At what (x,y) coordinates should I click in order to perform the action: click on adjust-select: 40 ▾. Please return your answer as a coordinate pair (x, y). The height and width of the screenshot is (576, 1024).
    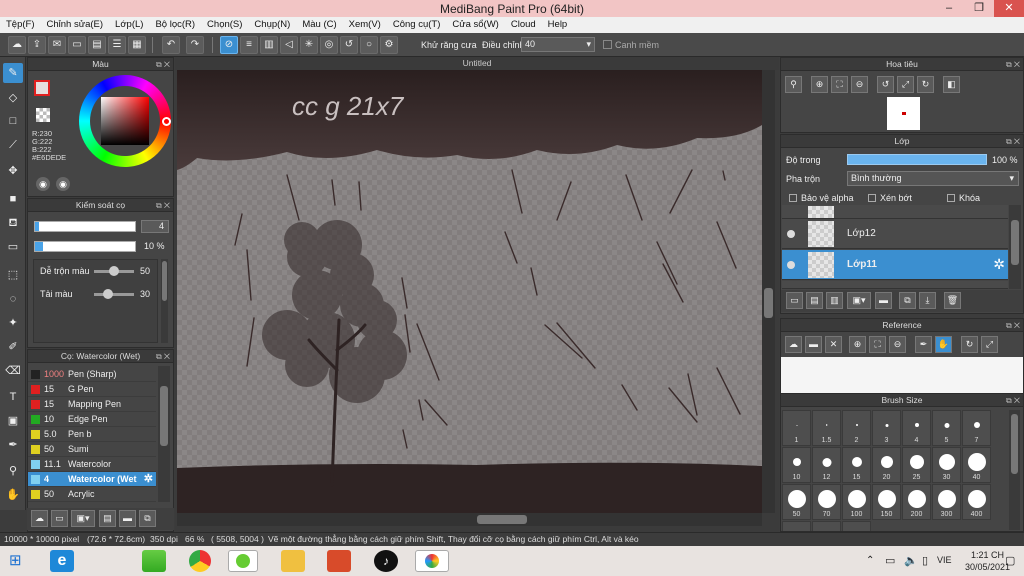
    Looking at the image, I should click on (558, 44).